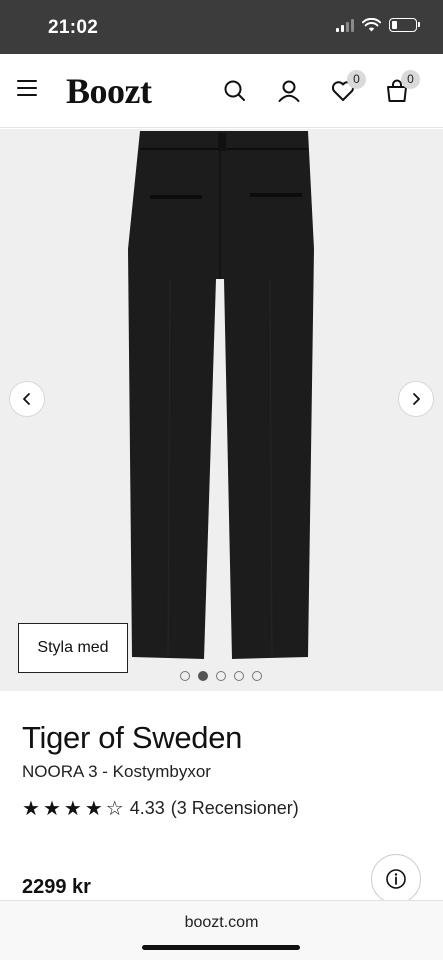 The height and width of the screenshot is (960, 443). I want to click on site-header: Boozt 0 0, so click(221, 91).